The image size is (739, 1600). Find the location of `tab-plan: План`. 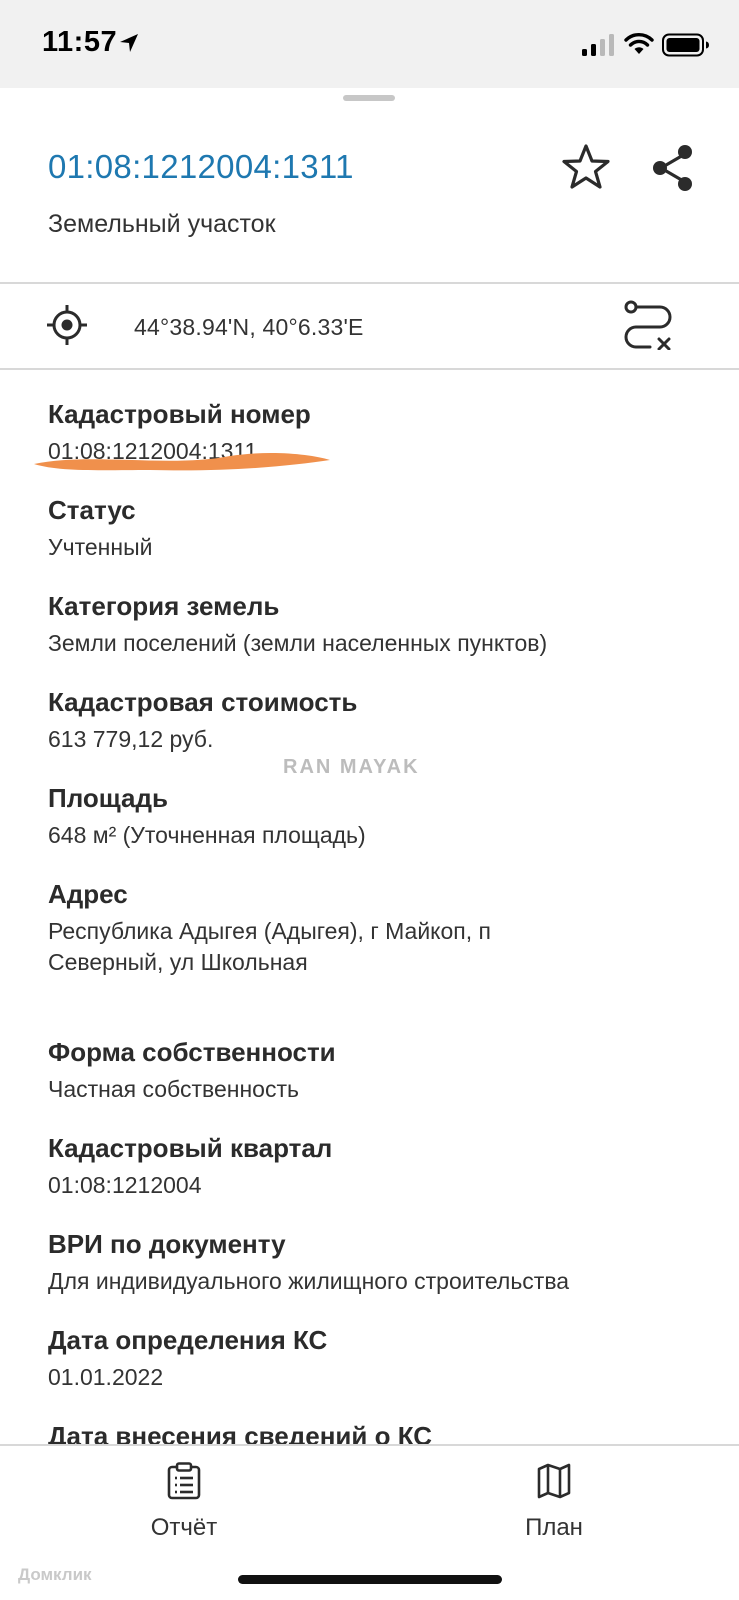

tab-plan: План is located at coordinates (554, 1502).